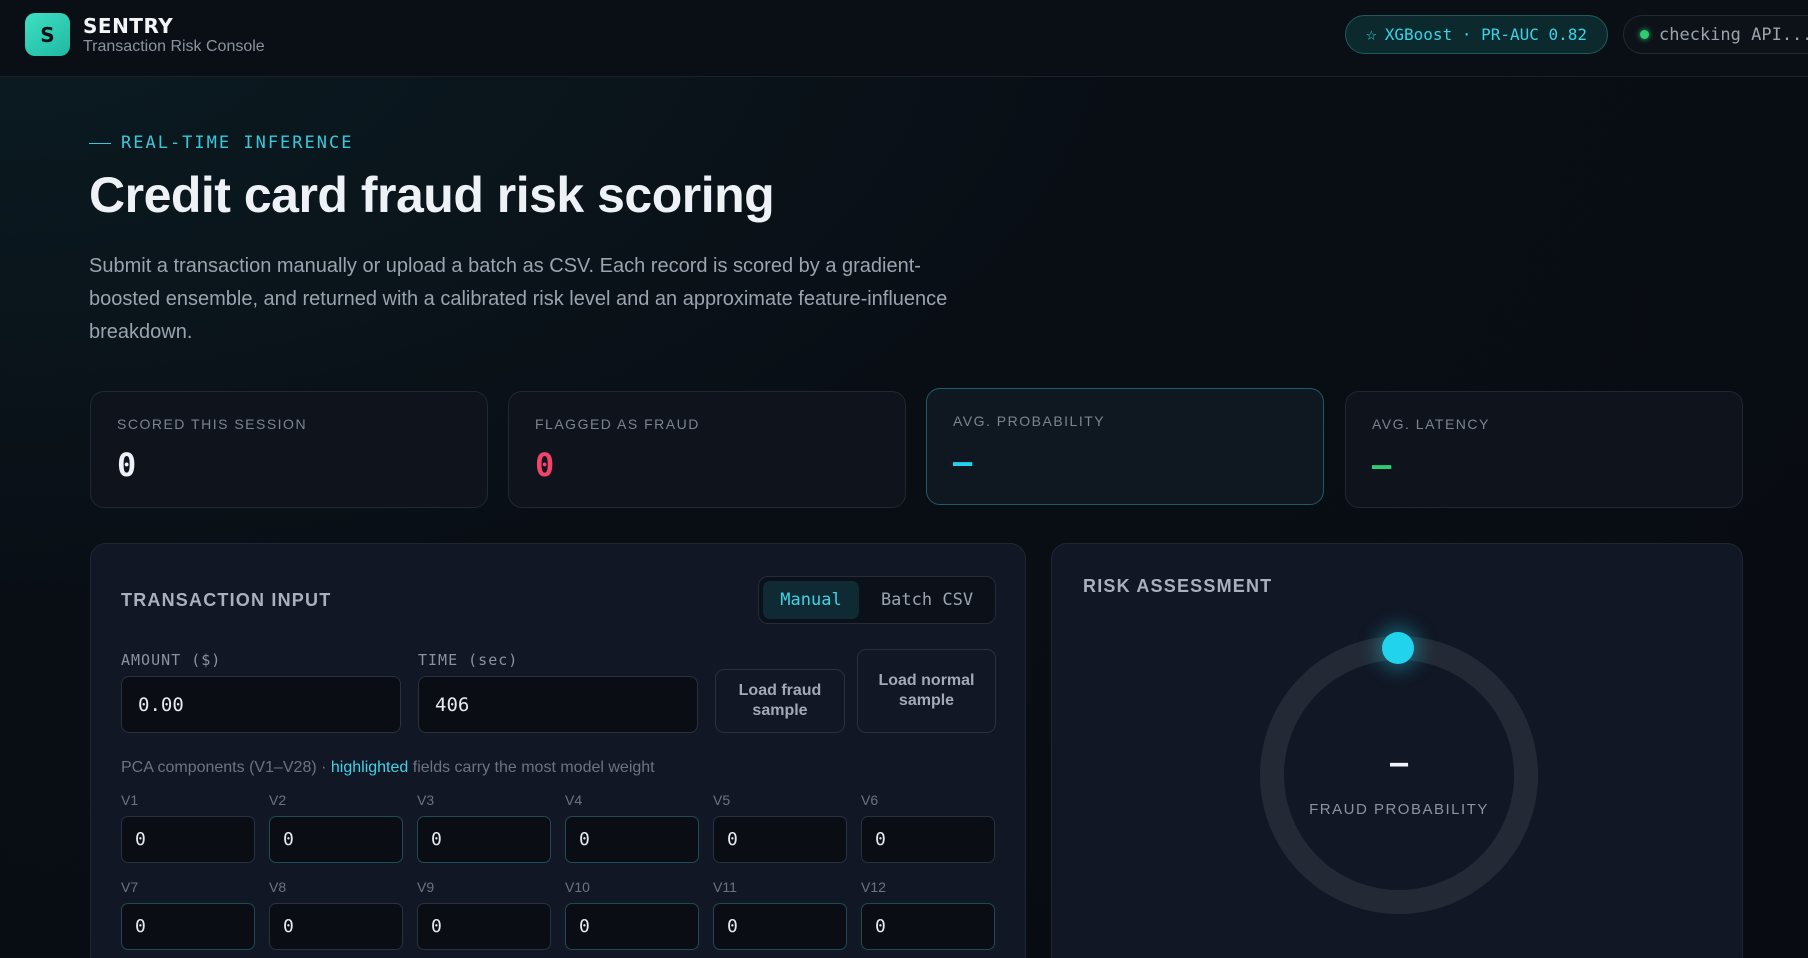  I want to click on pca-label-v4: V4, so click(574, 800).